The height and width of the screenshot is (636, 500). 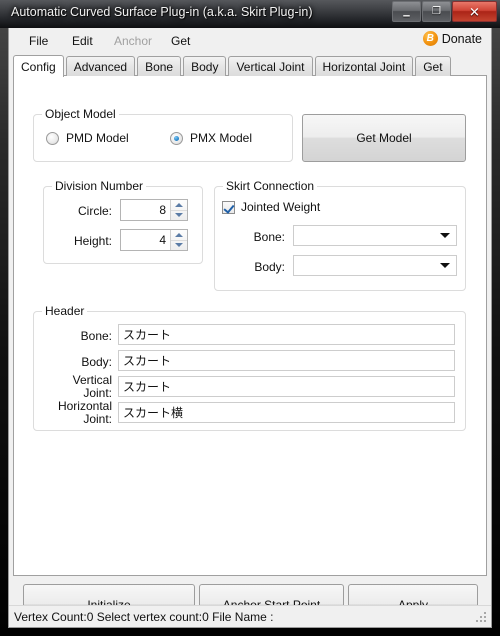 I want to click on header-bone-label: Bone:, so click(x=96, y=336).